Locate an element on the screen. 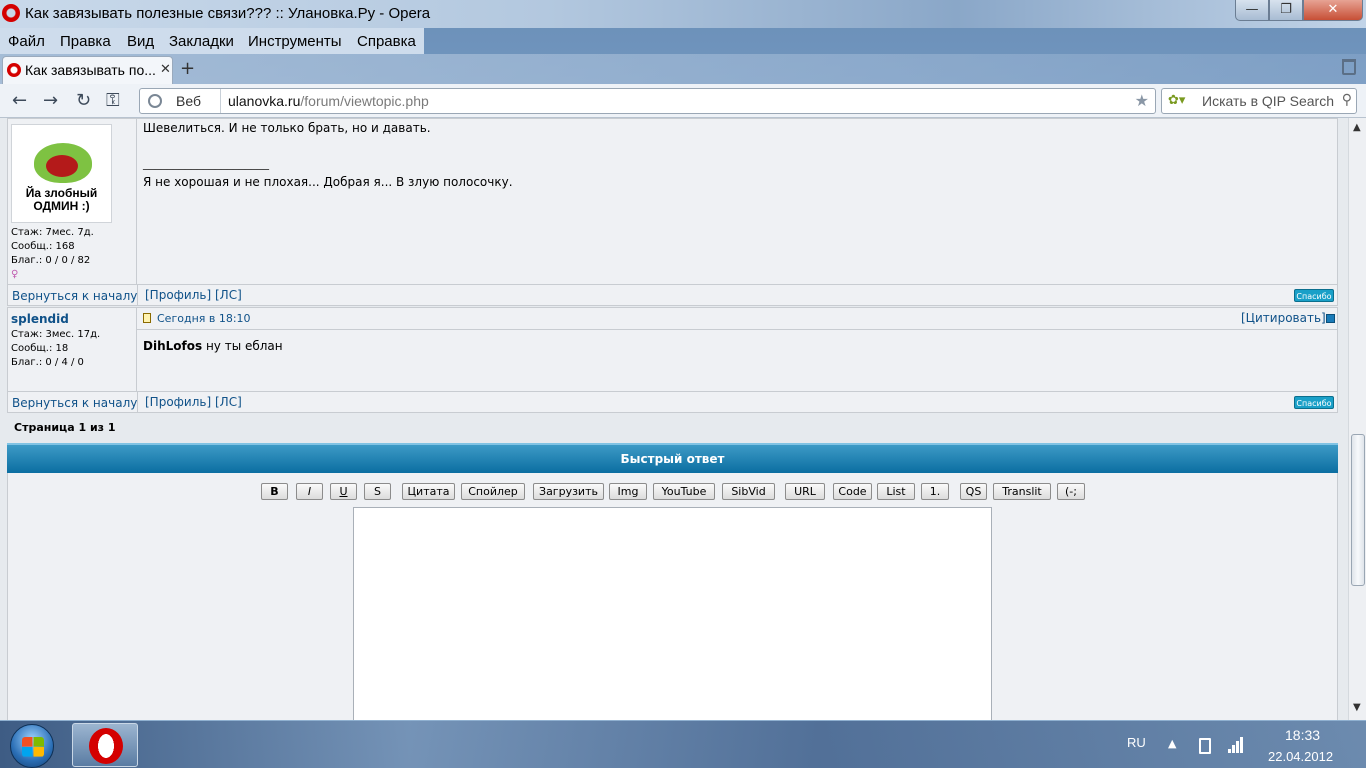 The width and height of the screenshot is (1366, 768). menu-view: Вид is located at coordinates (140, 41).